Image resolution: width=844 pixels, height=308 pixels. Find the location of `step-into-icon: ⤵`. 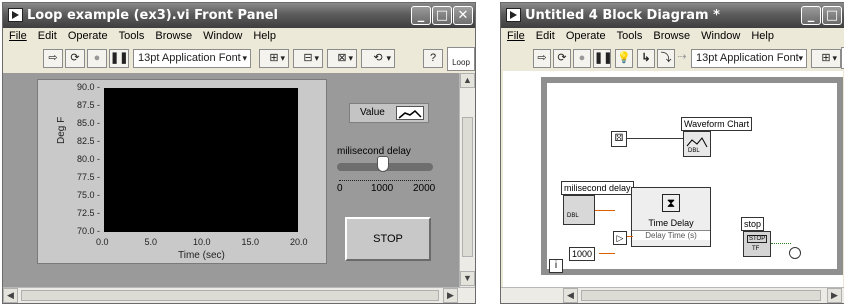

step-into-icon: ⤵ is located at coordinates (666, 58).